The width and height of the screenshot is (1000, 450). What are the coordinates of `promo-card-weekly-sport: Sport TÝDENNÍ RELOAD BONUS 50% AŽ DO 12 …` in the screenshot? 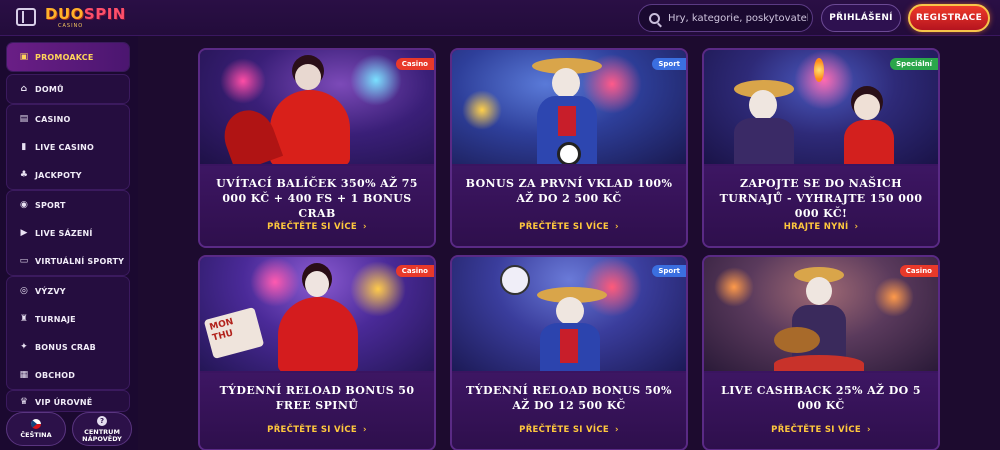 It's located at (569, 352).